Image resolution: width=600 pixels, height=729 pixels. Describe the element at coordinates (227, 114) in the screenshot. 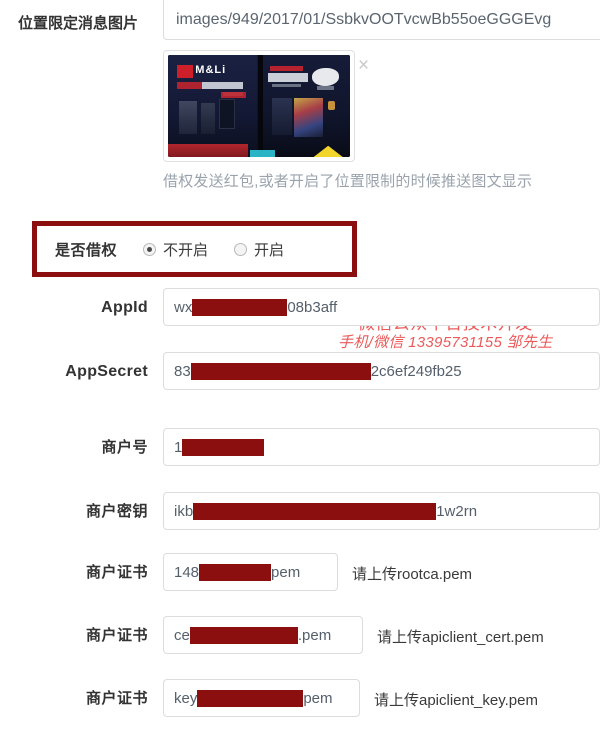

I see `photo-display-panel` at that location.